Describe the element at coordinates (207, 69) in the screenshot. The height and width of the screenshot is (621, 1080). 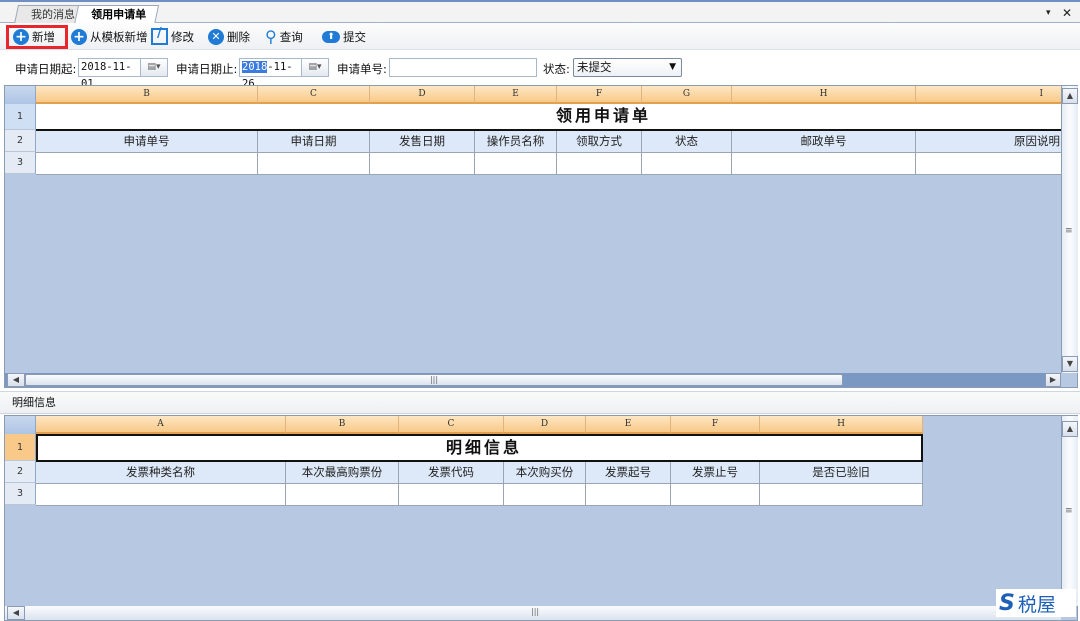
I see `end-date-label: 申请日期止:` at that location.